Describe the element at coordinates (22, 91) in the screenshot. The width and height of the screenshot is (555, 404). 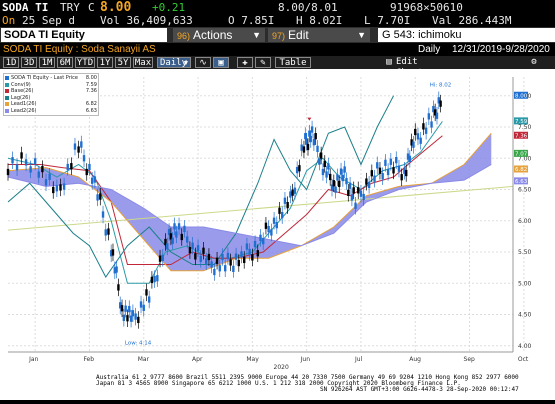
I see `legend-label: Base(26)` at that location.